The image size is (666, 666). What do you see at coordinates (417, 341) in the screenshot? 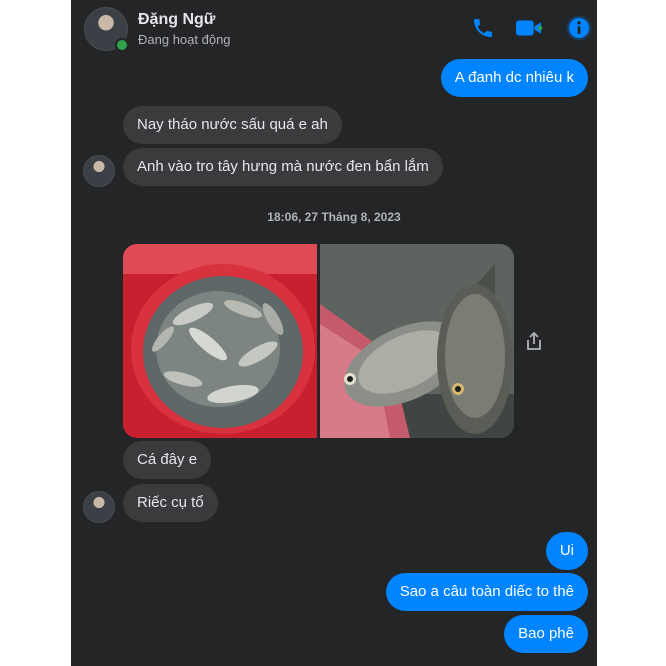
I see `carp-fish-photo` at bounding box center [417, 341].